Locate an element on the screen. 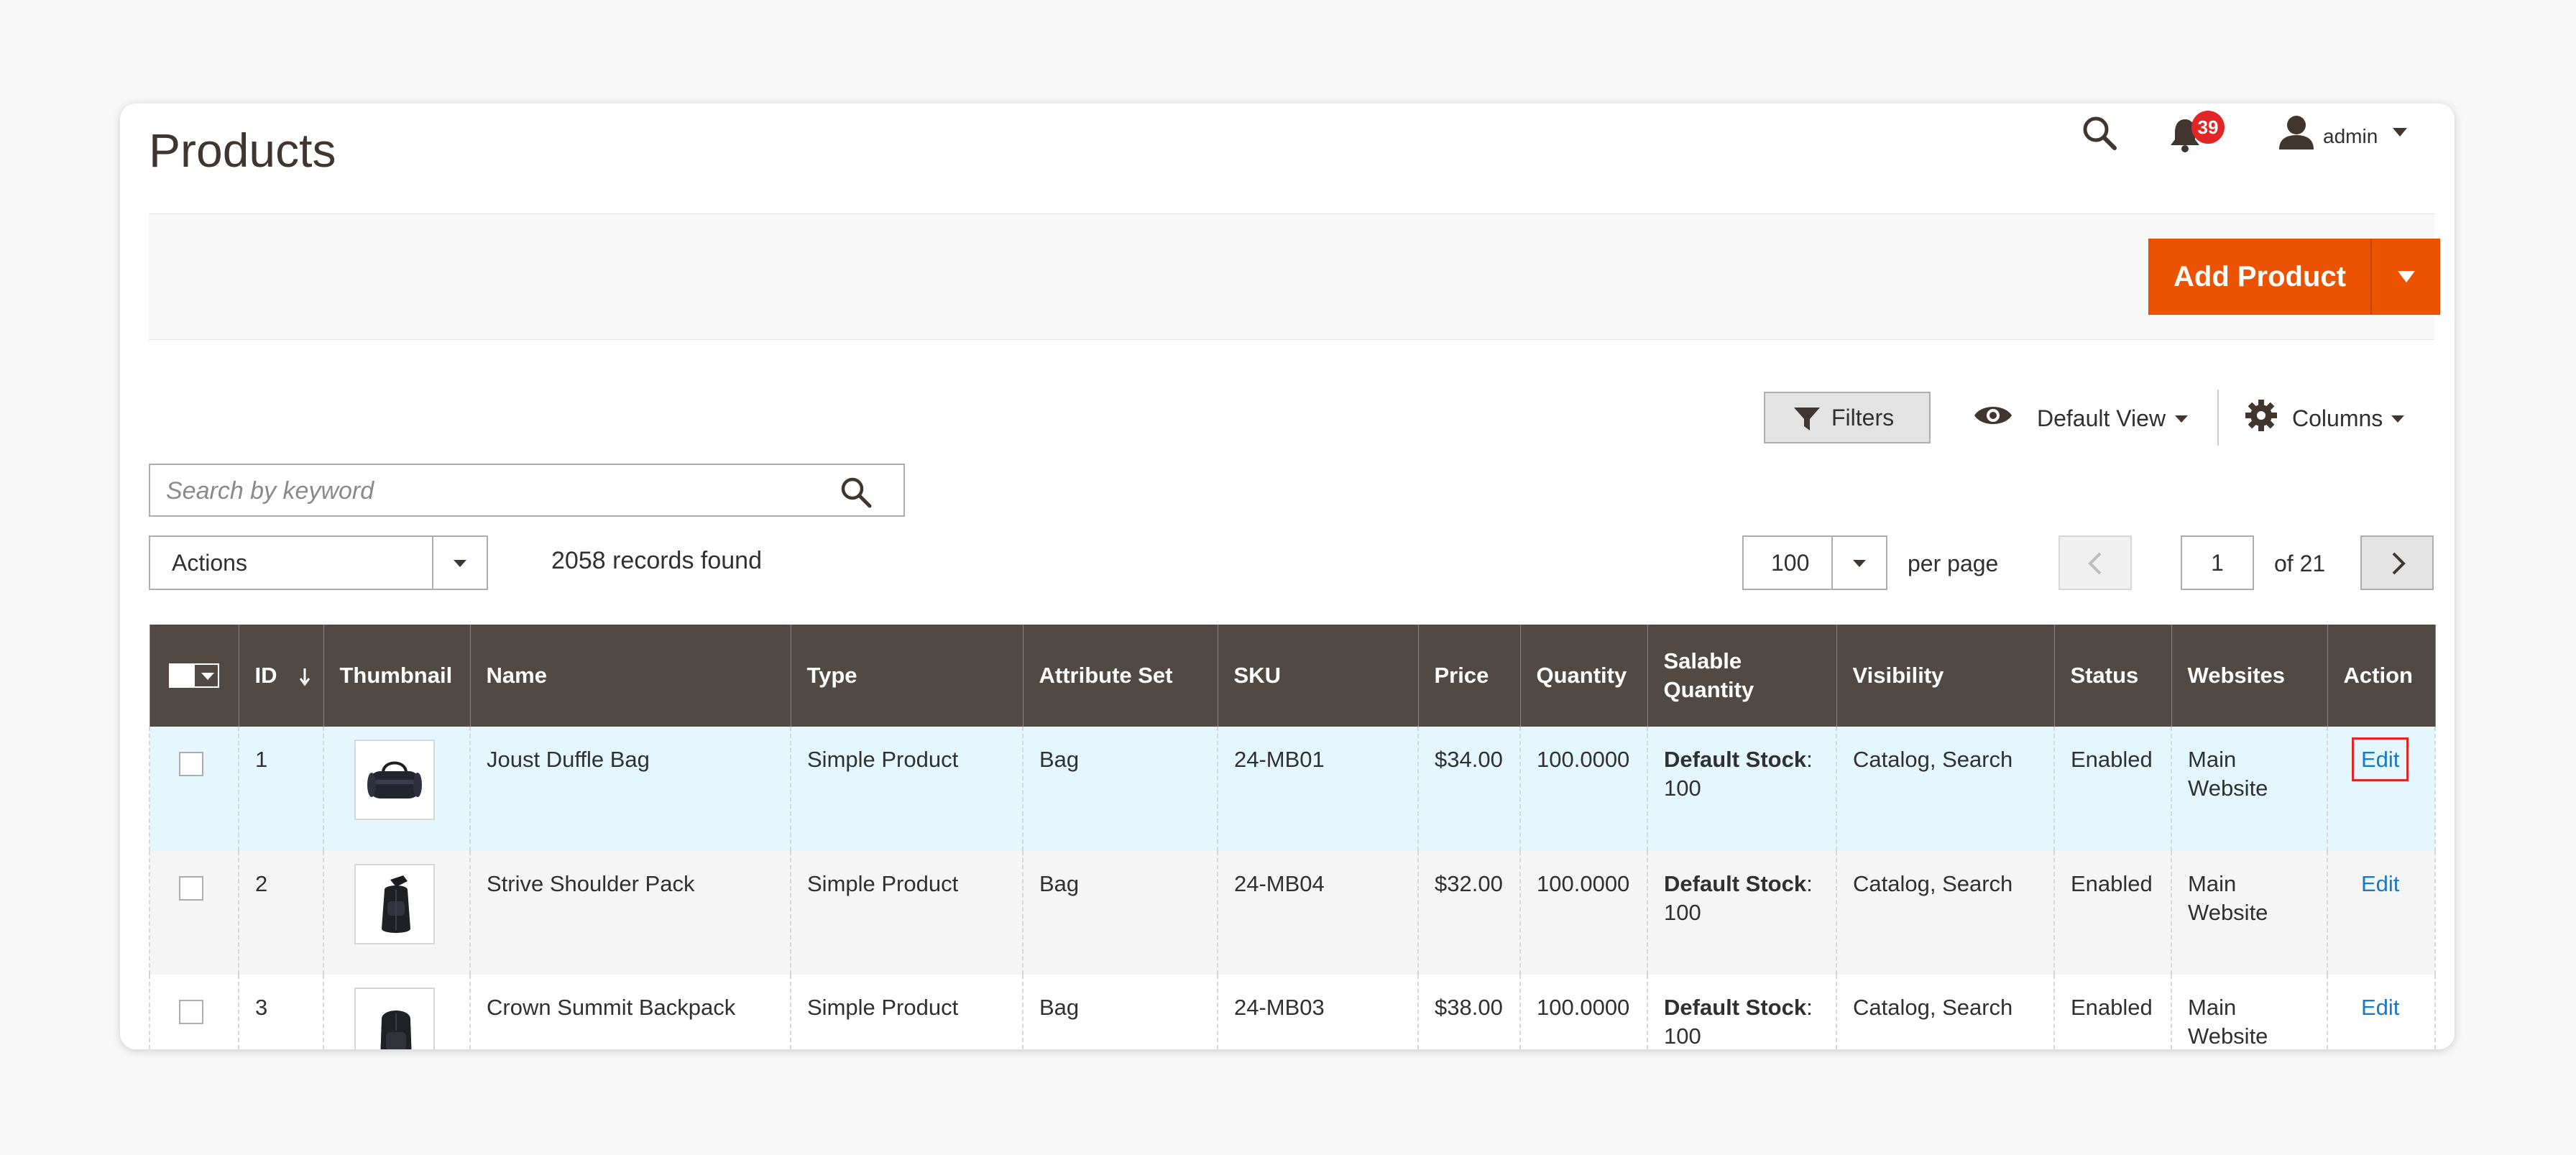  actions-label: Actions is located at coordinates (209, 563).